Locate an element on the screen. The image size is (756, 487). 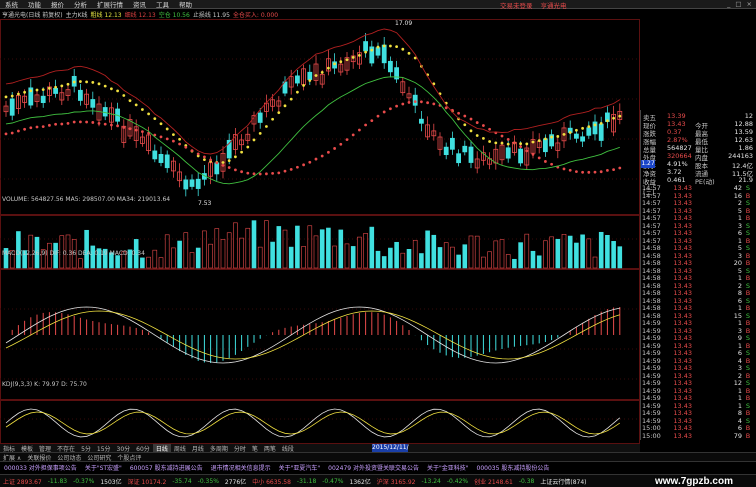
quote-label-2: 量比 is located at coordinates (701, 150).